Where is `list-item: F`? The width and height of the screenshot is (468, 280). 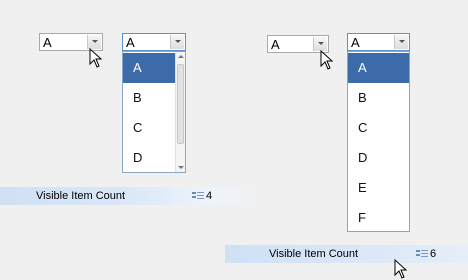
list-item: F is located at coordinates (378, 218).